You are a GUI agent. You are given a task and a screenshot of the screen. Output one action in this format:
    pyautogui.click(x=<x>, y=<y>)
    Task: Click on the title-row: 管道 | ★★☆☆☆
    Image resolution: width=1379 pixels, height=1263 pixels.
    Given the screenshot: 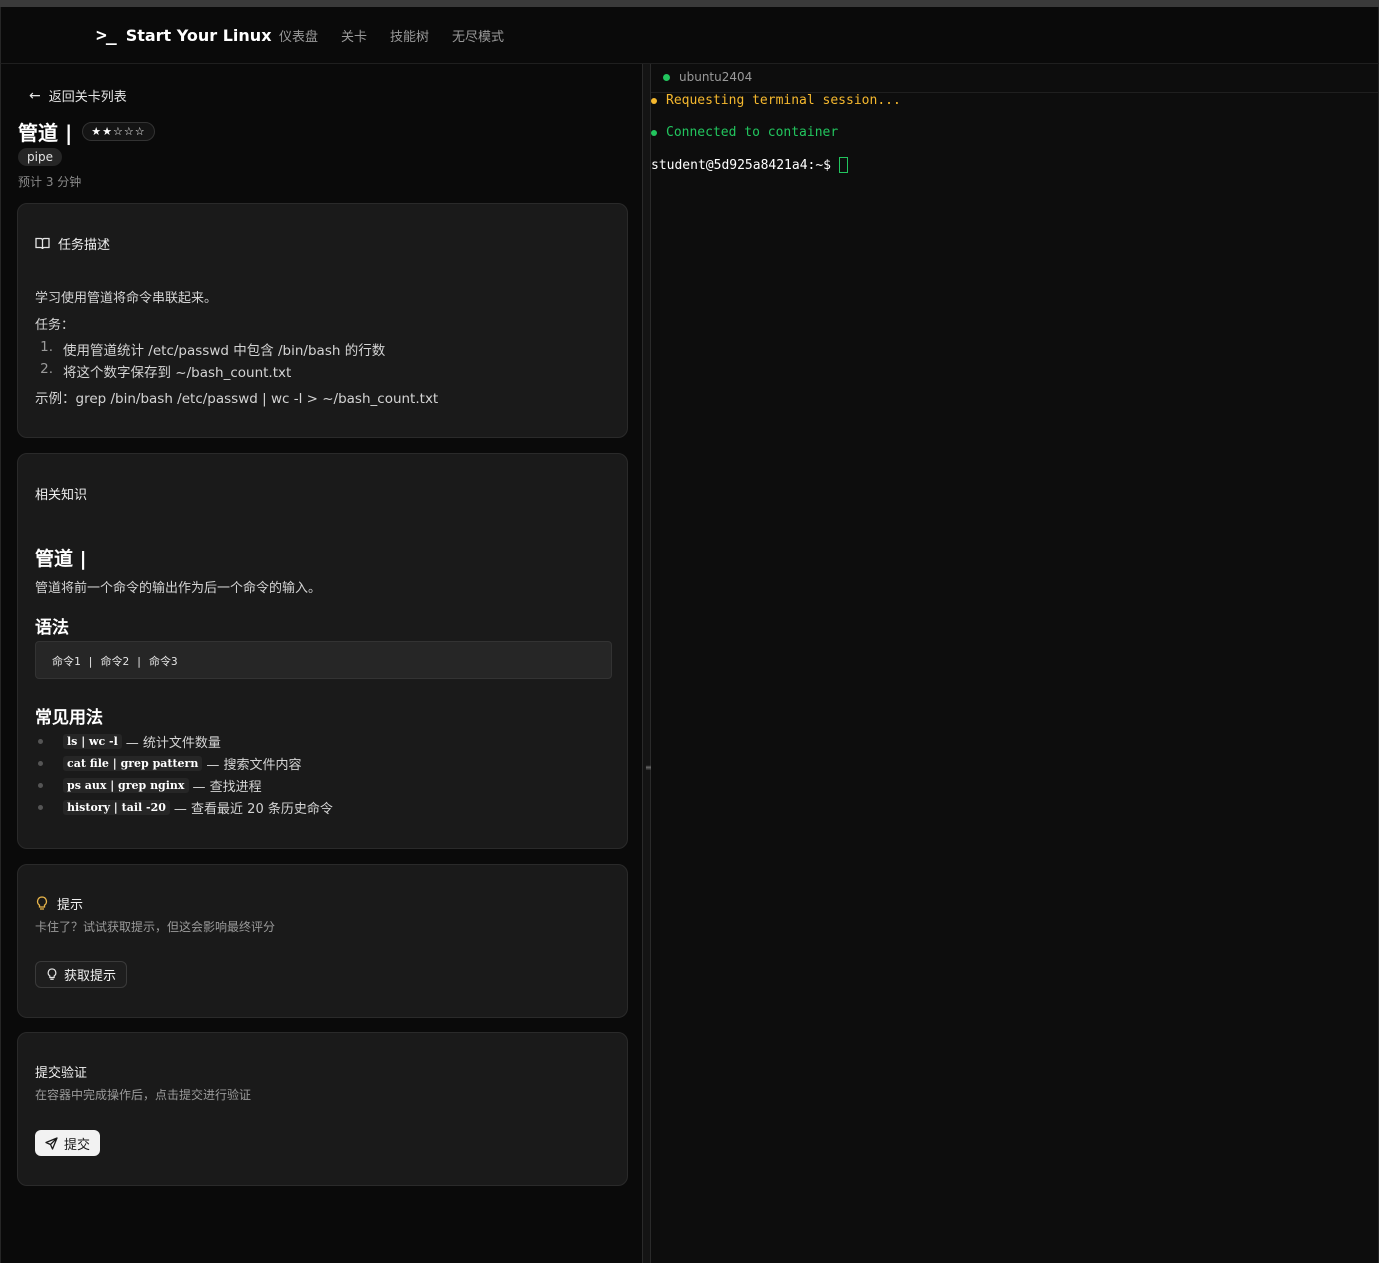 What is the action you would take?
    pyautogui.click(x=86, y=131)
    